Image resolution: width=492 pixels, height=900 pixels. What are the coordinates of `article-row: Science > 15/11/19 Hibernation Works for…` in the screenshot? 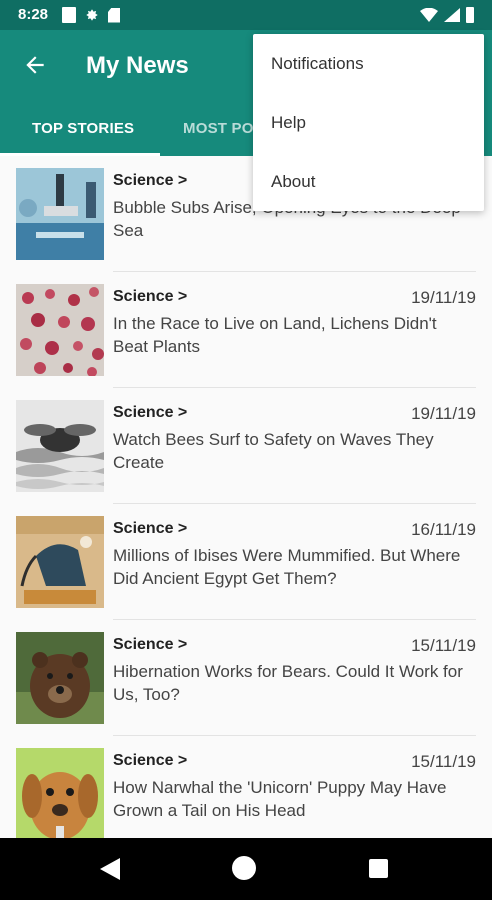 It's located at (246, 678).